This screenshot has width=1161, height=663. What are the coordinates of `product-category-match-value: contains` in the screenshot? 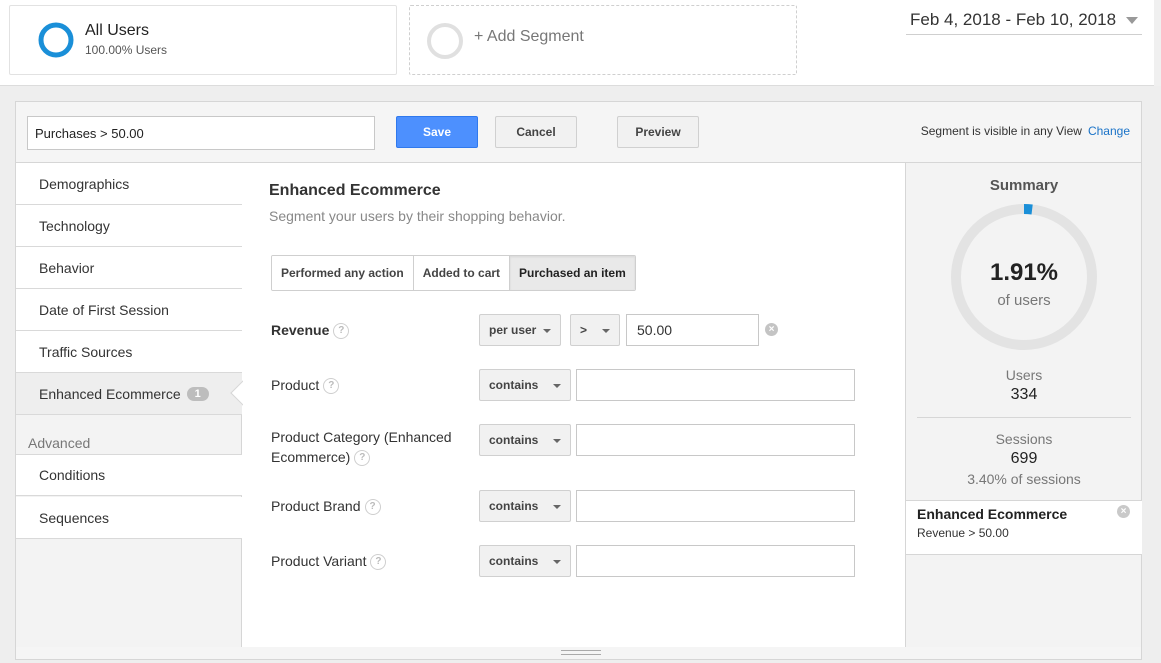 It's located at (514, 440).